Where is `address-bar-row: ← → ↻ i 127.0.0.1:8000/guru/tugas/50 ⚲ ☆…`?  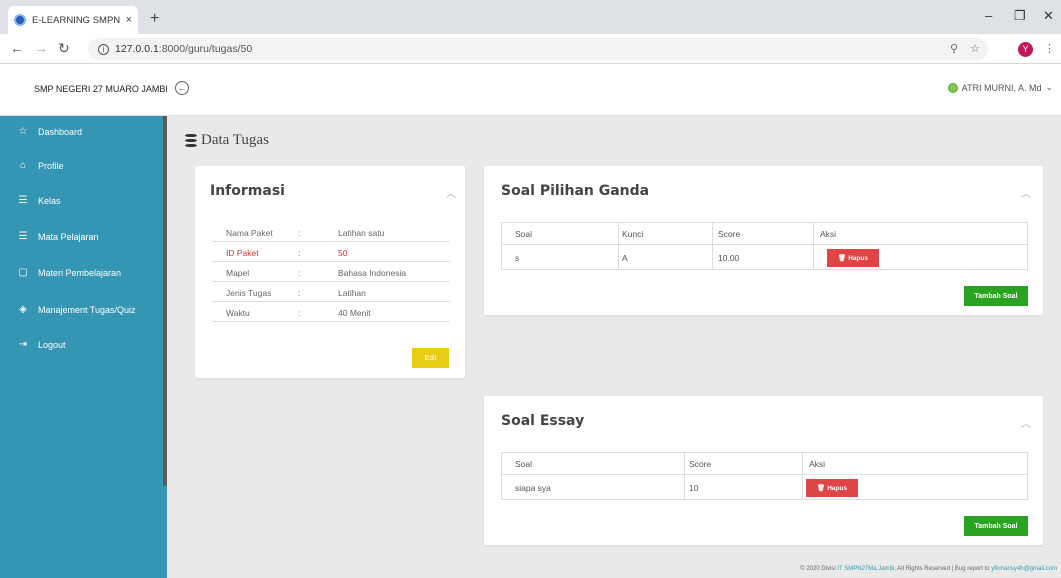 address-bar-row: ← → ↻ i 127.0.0.1:8000/guru/tugas/50 ⚲ ☆… is located at coordinates (530, 49).